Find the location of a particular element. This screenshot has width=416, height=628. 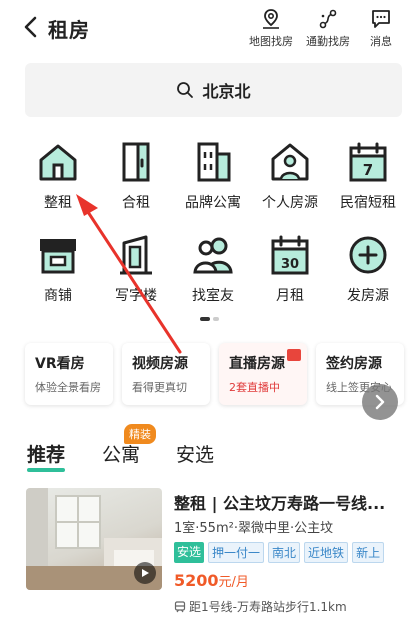

calendar-7-icon: 7 is located at coordinates (368, 162).